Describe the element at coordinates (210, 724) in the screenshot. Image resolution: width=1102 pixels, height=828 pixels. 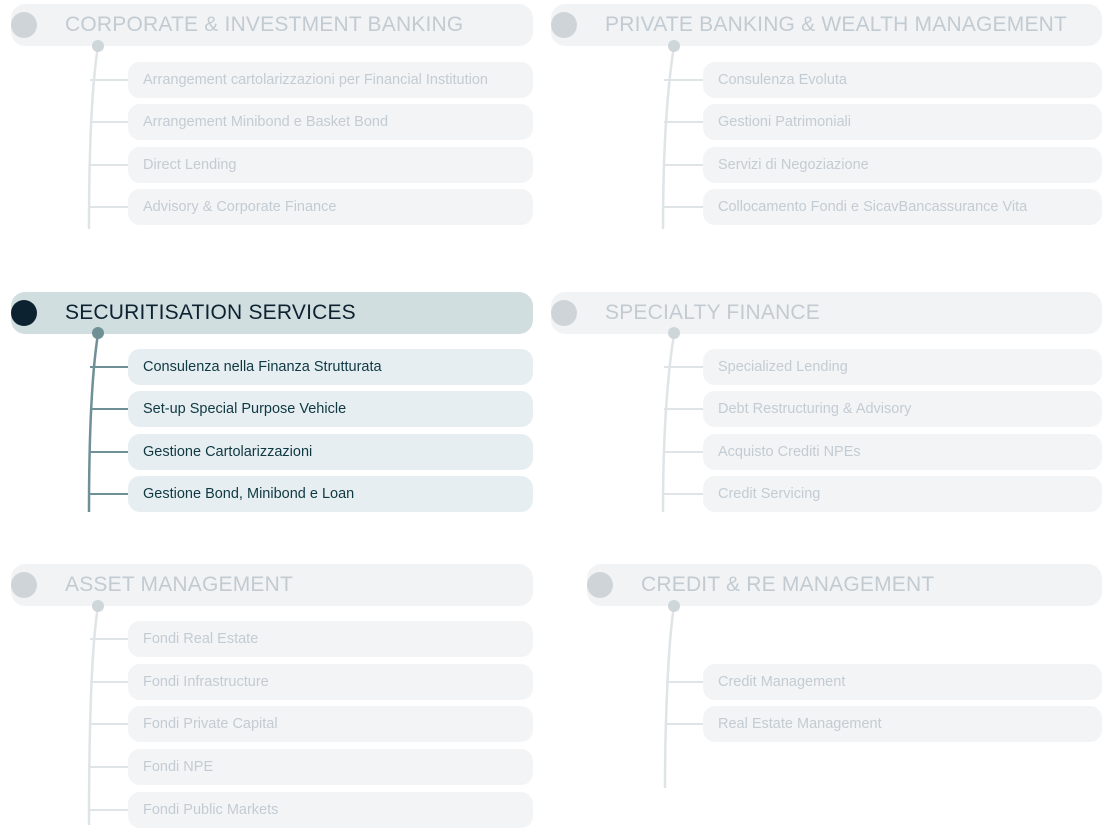
I see `item-label: Fondi Private Capital` at that location.